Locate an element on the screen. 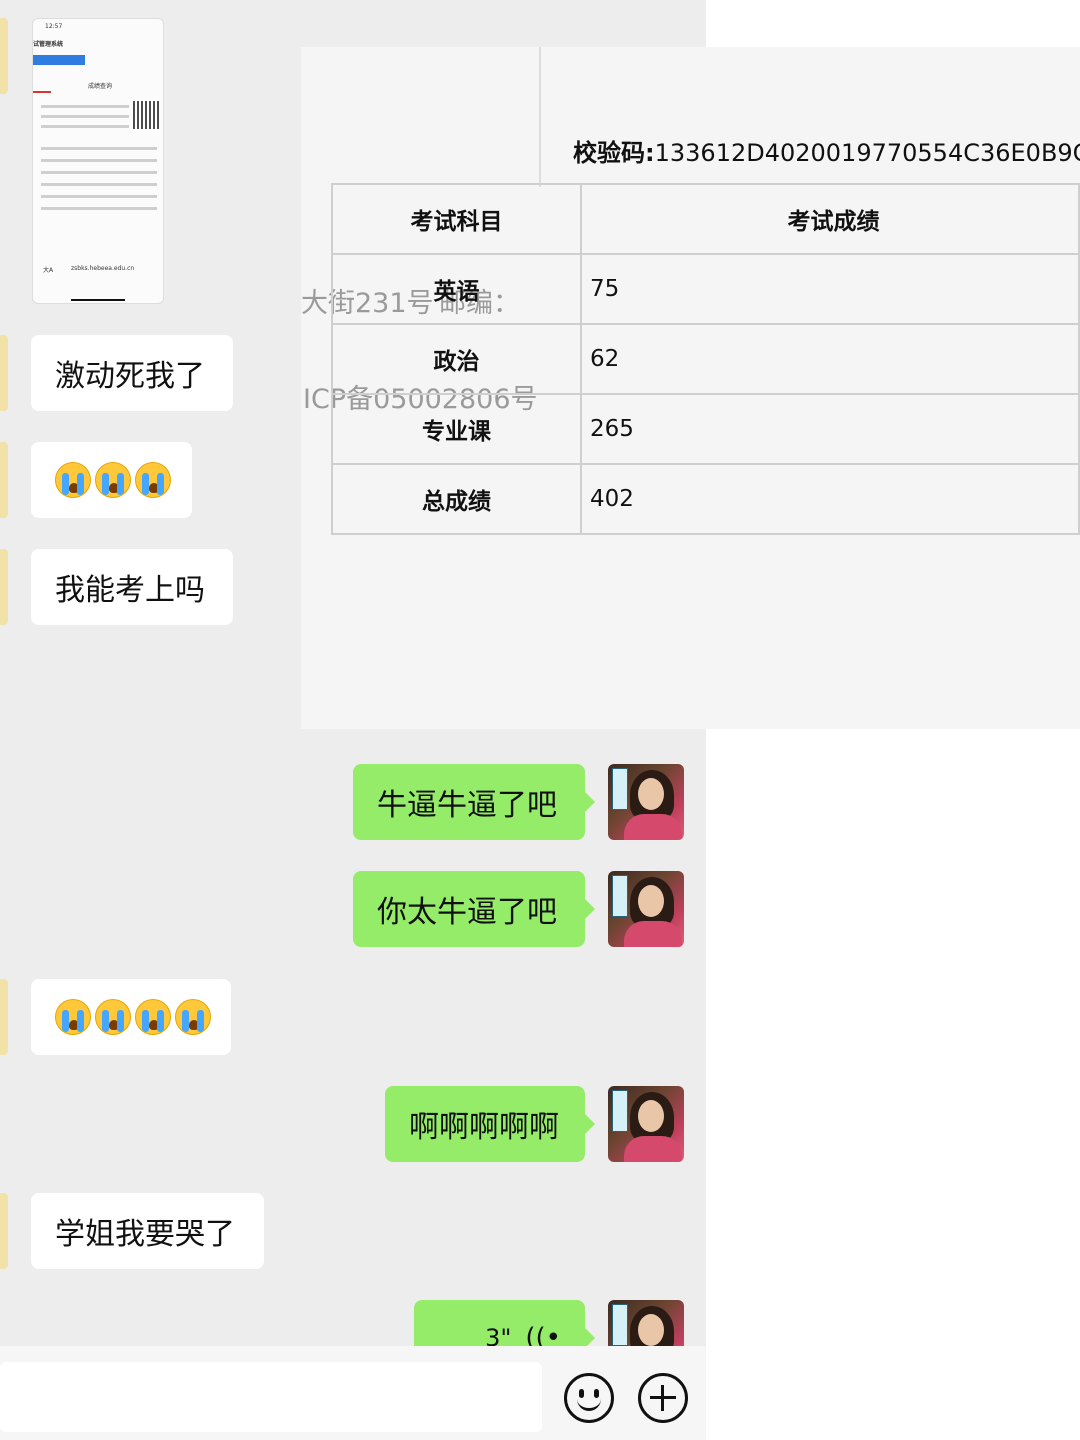 Image resolution: width=1080 pixels, height=1440 pixels. incoming-message: 我能考上吗 is located at coordinates (132, 587).